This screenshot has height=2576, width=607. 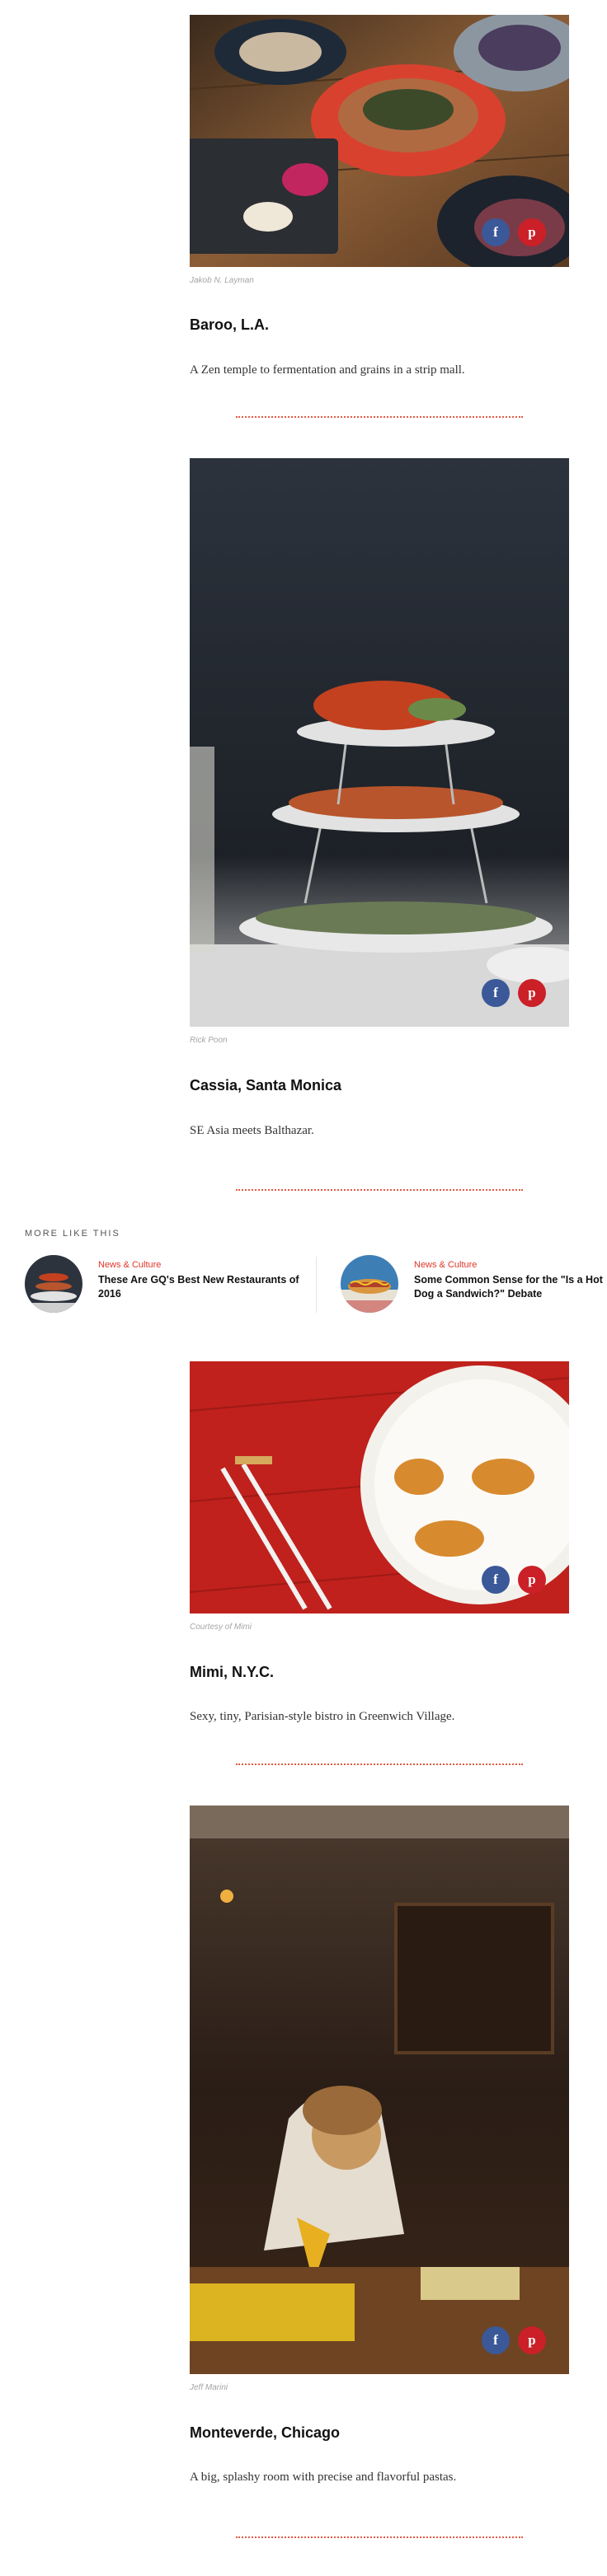 I want to click on baroo-food-photo, so click(x=379, y=141).